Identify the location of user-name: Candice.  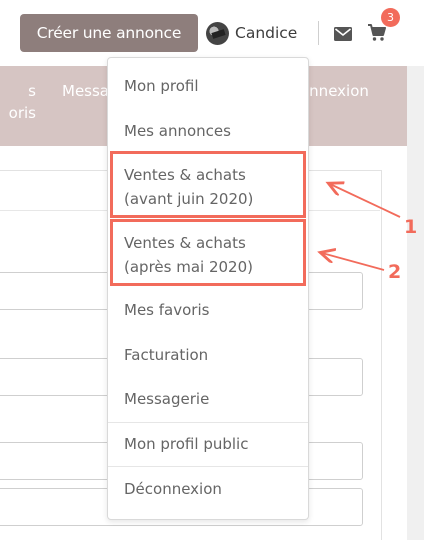
(266, 33).